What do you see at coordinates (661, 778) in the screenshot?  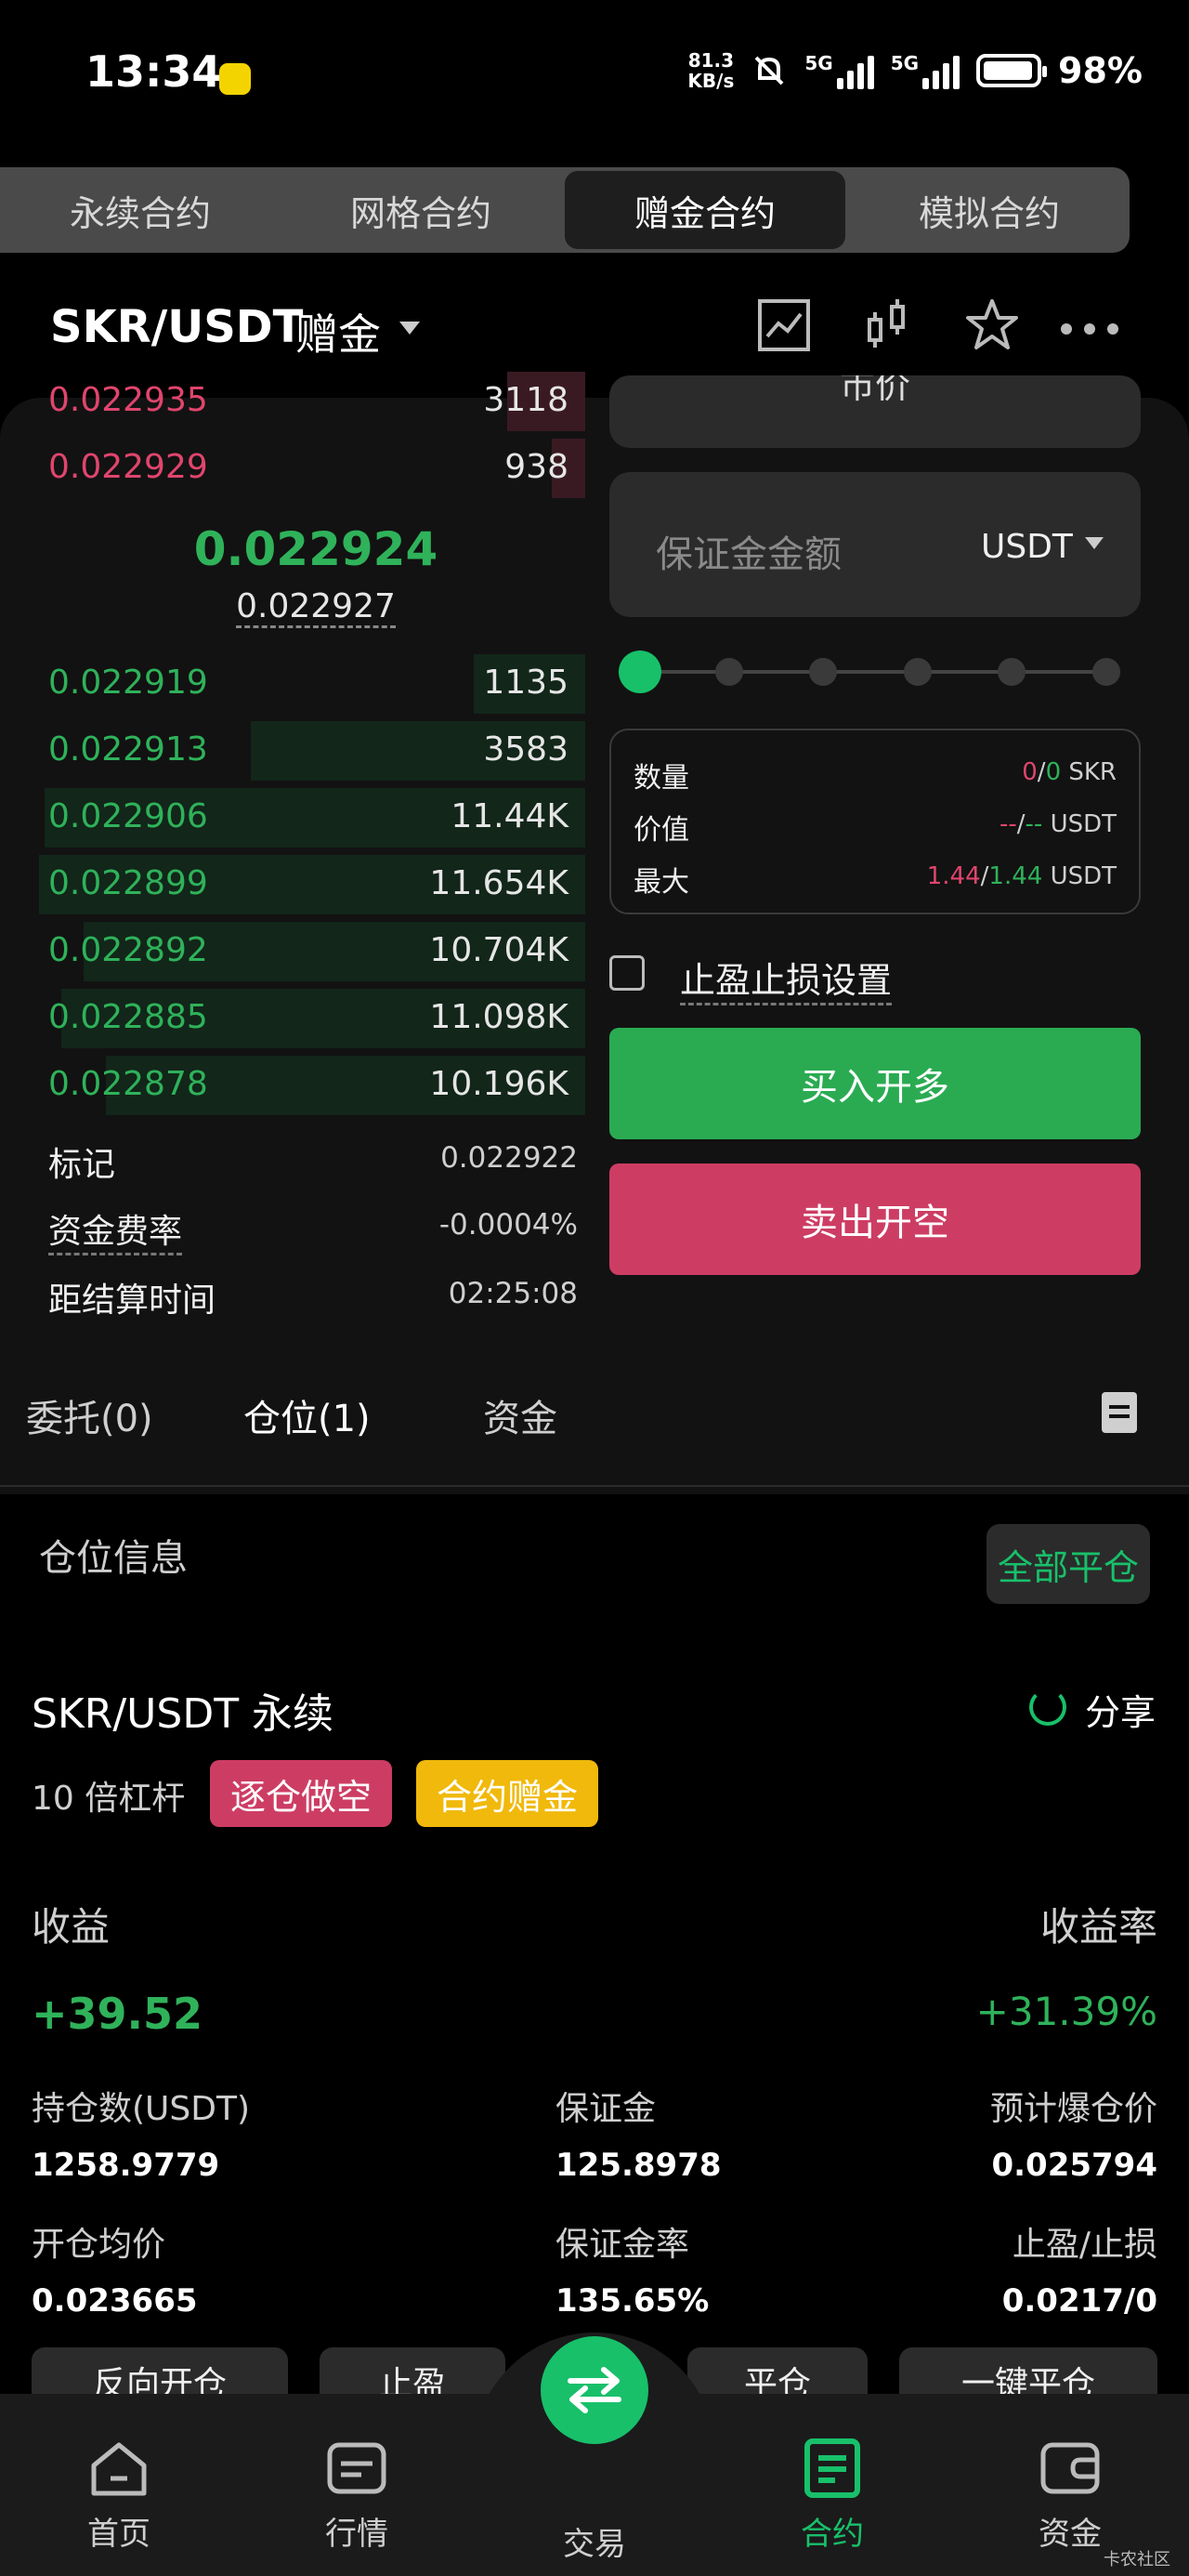 I see `qty-label: 数量` at bounding box center [661, 778].